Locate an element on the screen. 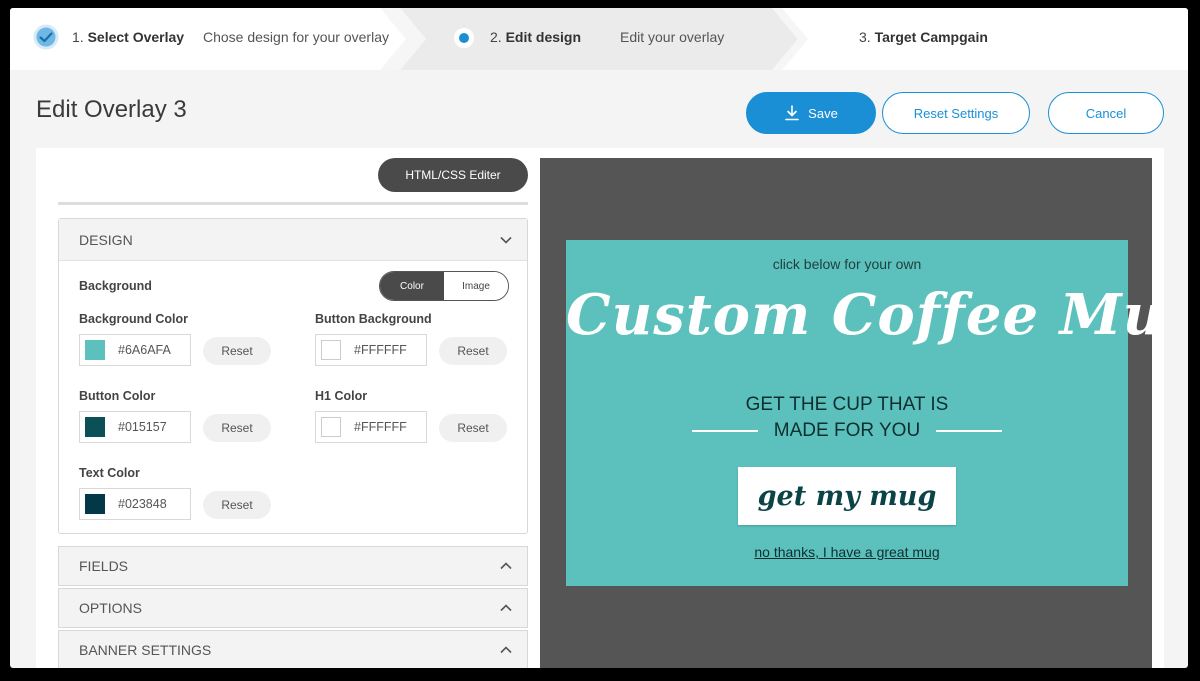 The height and width of the screenshot is (681, 1200). h1-color-input: #FFFFFF is located at coordinates (371, 427).